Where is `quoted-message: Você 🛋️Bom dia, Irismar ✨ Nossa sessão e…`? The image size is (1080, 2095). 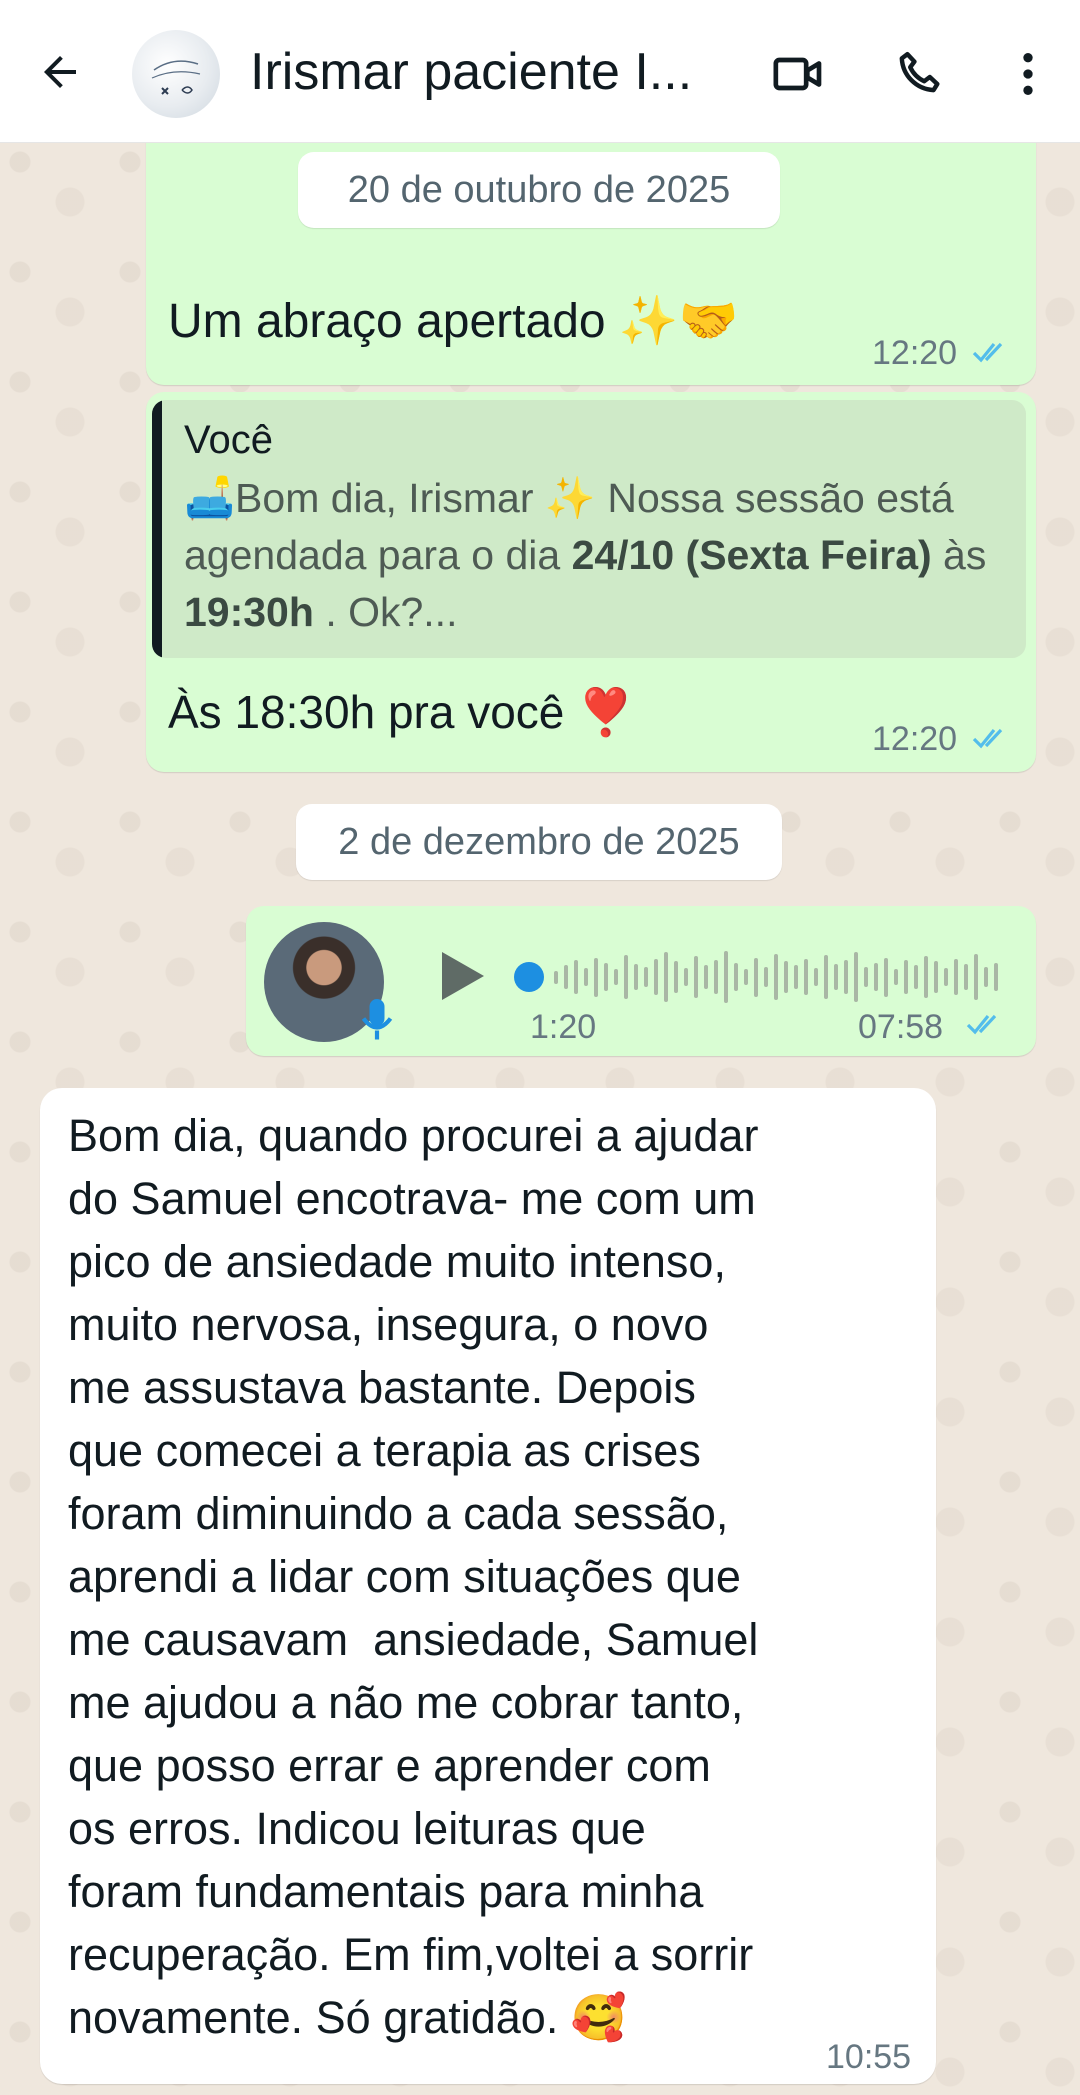
quoted-message: Você 🛋️Bom dia, Irismar ✨ Nossa sessão e… is located at coordinates (589, 529).